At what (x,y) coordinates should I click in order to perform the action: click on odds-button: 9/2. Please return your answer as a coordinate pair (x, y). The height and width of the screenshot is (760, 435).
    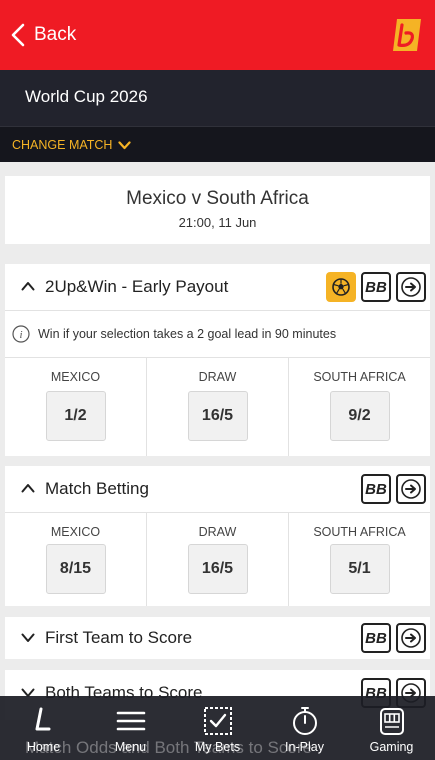
    Looking at the image, I should click on (359, 416).